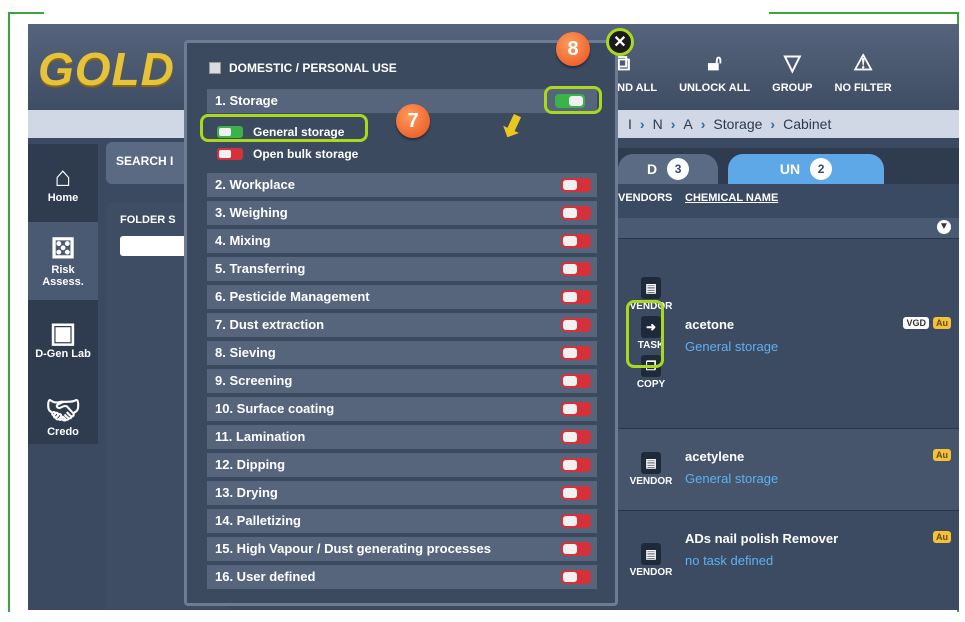 The image size is (965, 622). I want to click on category-item: 3. Weighing, so click(402, 213).